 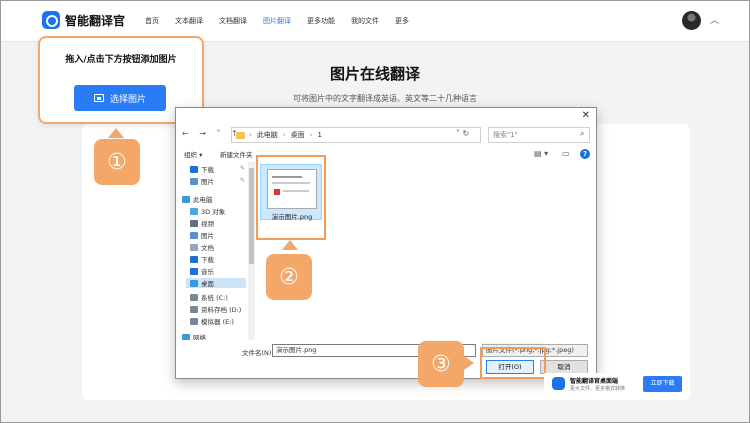 What do you see at coordinates (117, 162) in the screenshot?
I see `step-1-badge: ①` at bounding box center [117, 162].